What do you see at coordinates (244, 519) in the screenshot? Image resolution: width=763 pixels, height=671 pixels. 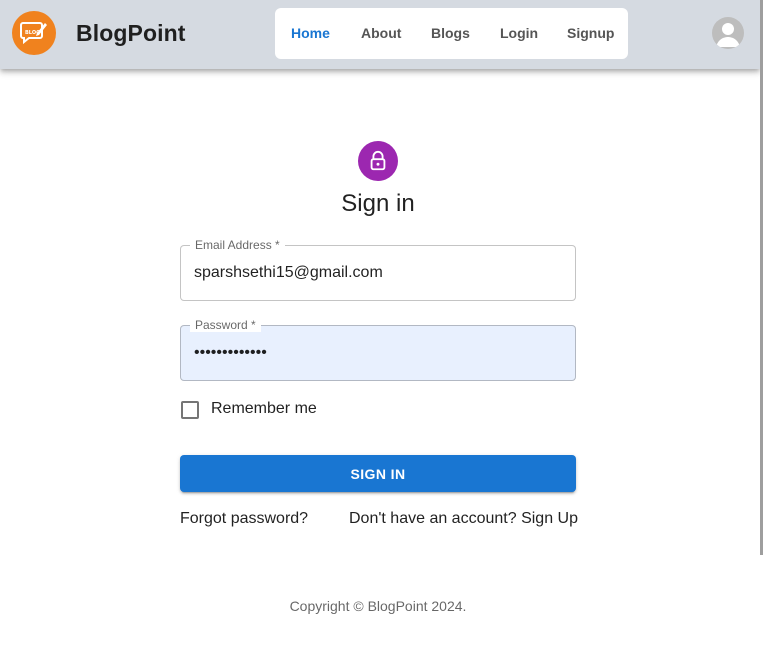 I see `forgot-password-link: Forgot password?` at bounding box center [244, 519].